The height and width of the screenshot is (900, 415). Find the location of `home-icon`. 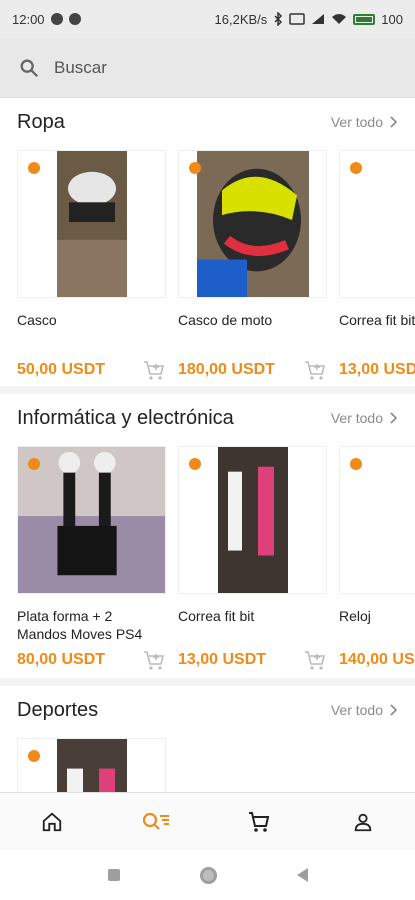

home-icon is located at coordinates (52, 821).